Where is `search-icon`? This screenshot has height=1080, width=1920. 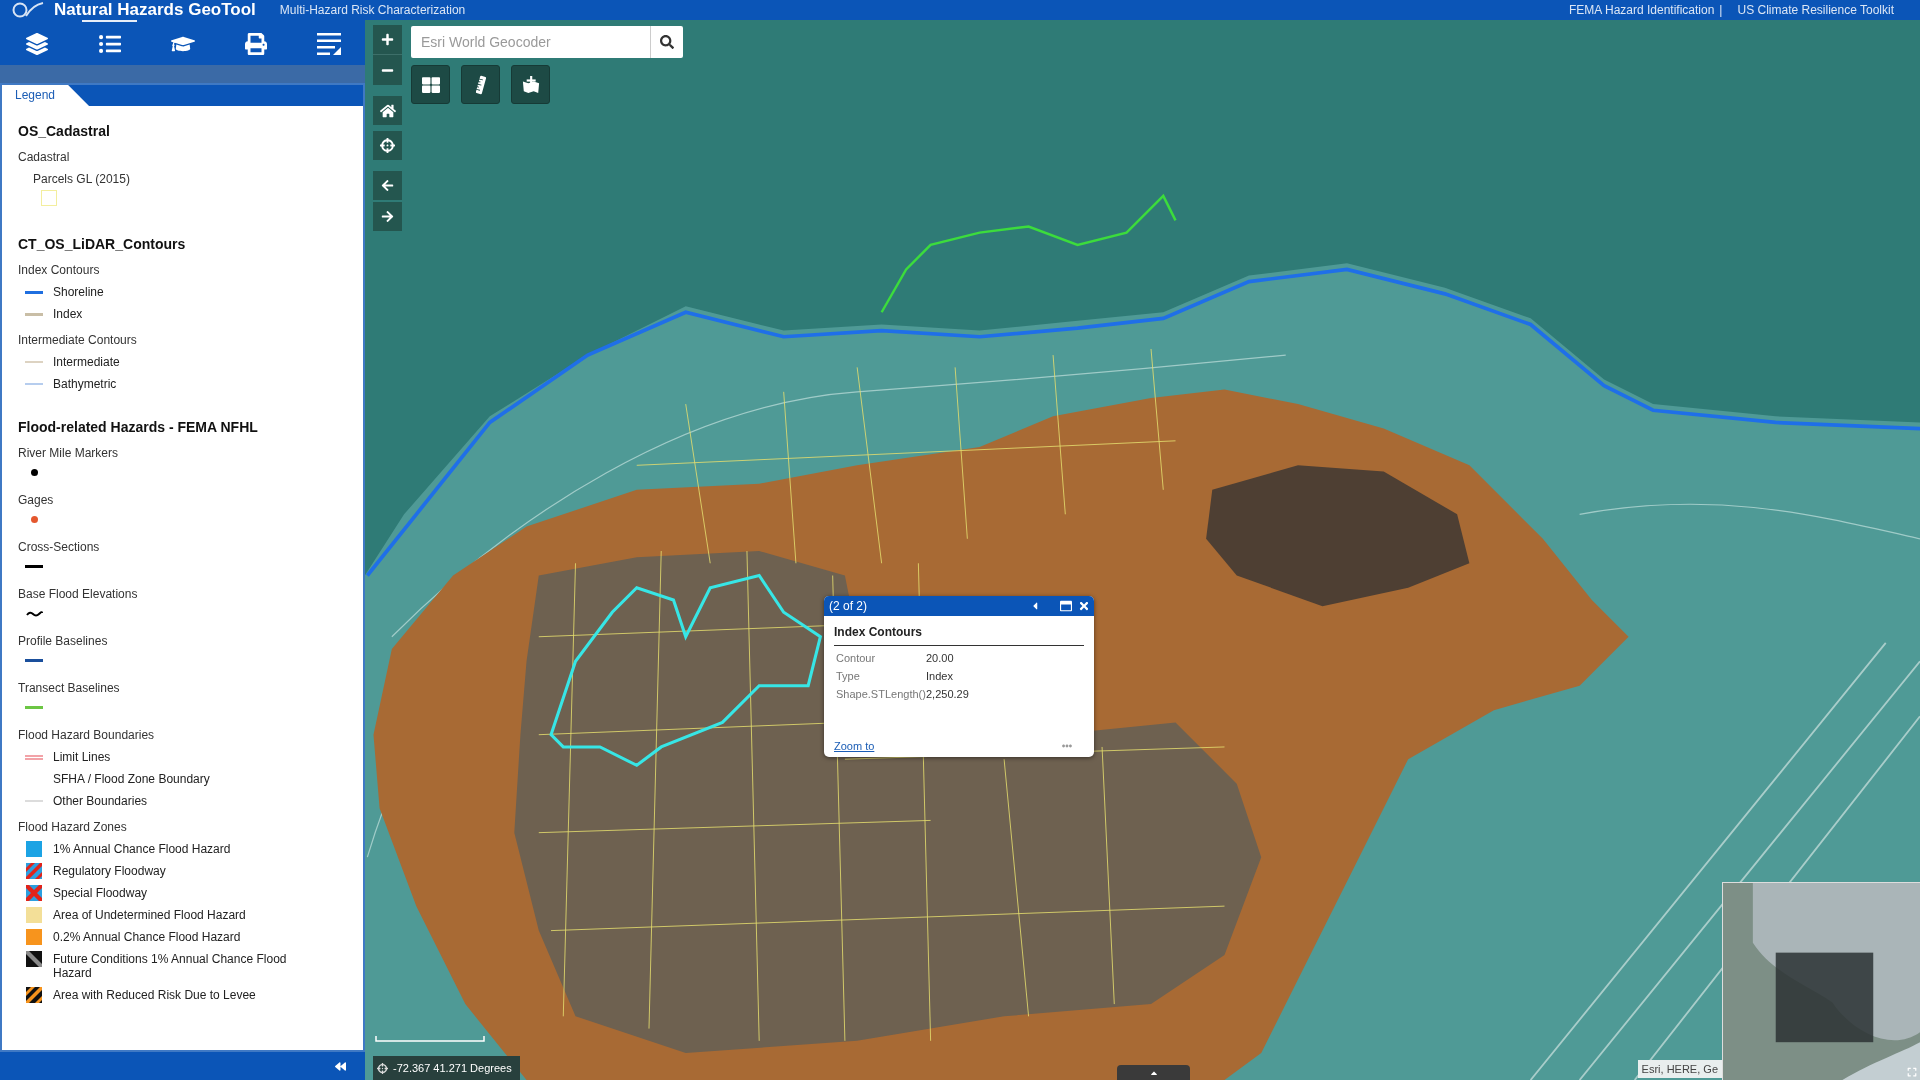
search-icon is located at coordinates (667, 42).